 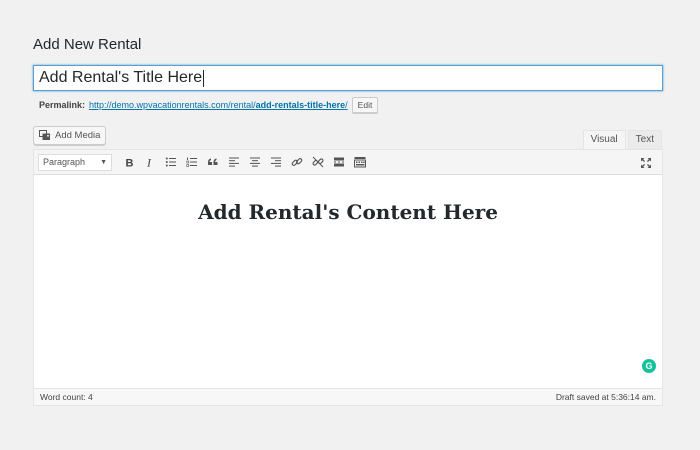 What do you see at coordinates (64, 162) in the screenshot?
I see `format-select-value: Paragraph` at bounding box center [64, 162].